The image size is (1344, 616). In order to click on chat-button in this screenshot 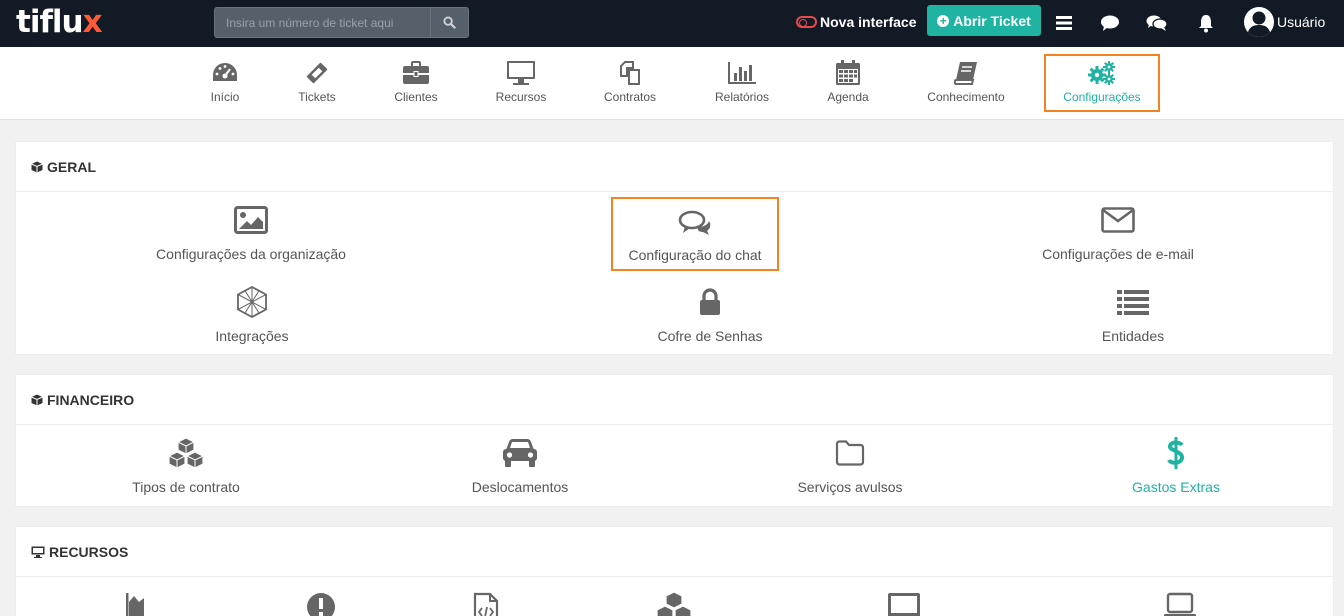, I will do `click(1110, 23)`.